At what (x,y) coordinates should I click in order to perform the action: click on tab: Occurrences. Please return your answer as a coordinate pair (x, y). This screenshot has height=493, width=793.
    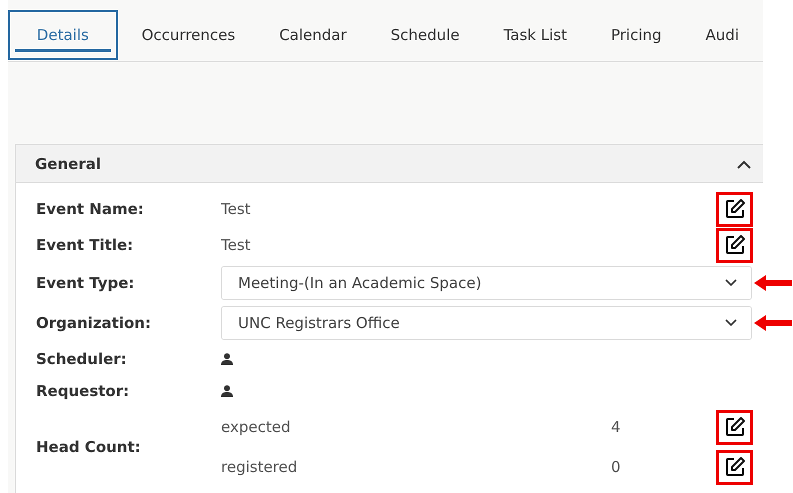
    Looking at the image, I should click on (189, 35).